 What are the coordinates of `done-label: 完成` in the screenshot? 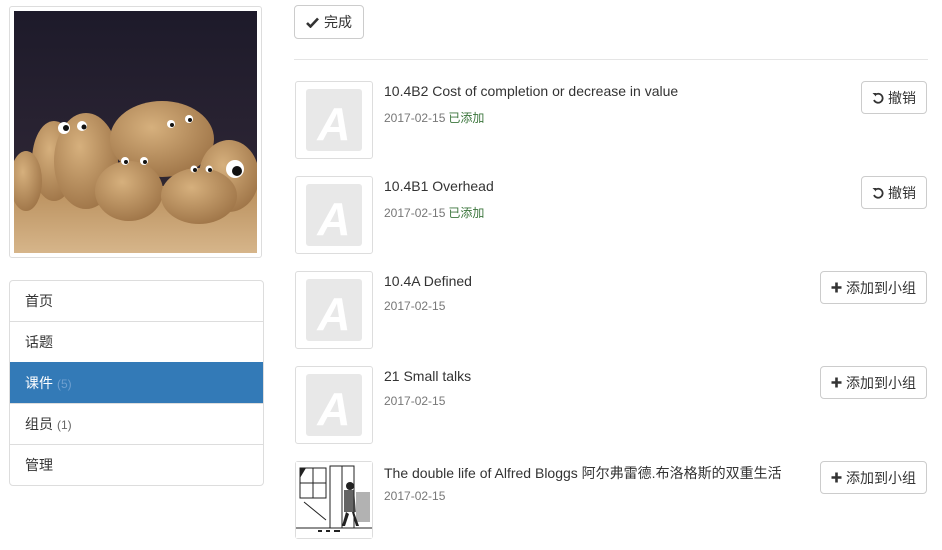 It's located at (338, 22).